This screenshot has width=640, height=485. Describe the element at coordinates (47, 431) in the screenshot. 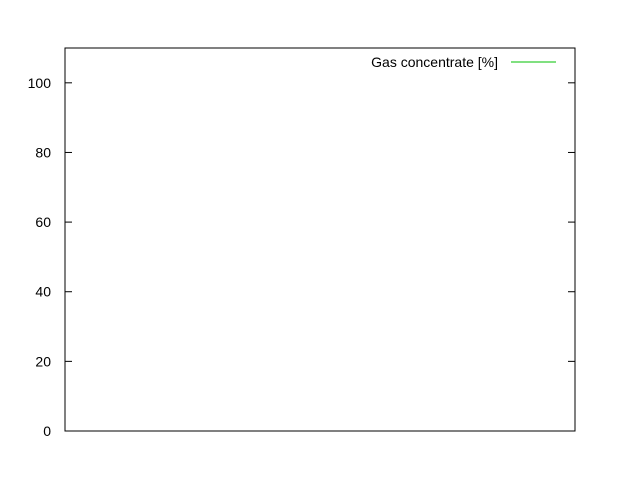

I see `y-tick-label-0: 0` at that location.